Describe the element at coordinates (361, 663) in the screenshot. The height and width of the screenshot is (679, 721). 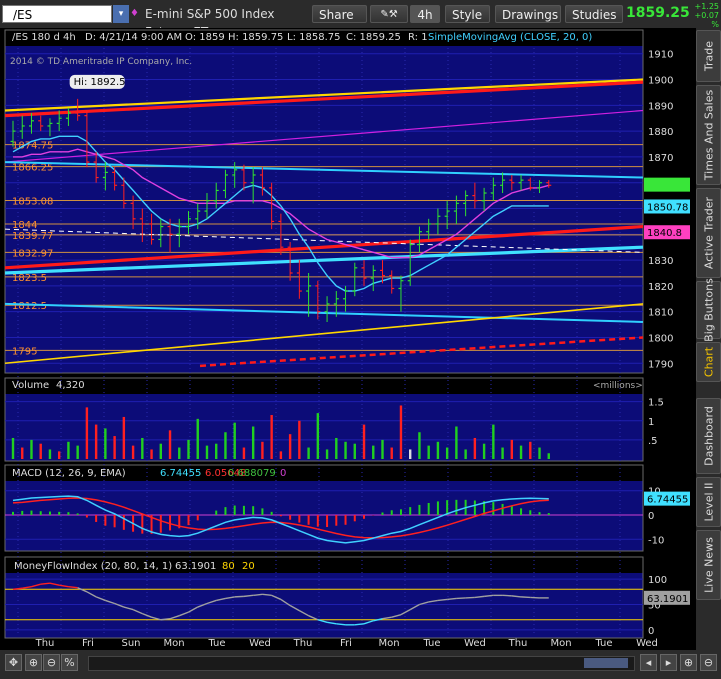
I see `horizontal-scrollbar` at that location.